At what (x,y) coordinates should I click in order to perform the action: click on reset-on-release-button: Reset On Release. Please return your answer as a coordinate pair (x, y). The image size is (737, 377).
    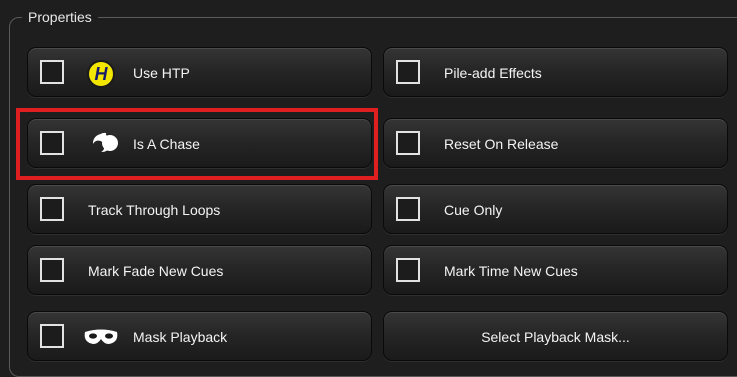
    Looking at the image, I should click on (555, 143).